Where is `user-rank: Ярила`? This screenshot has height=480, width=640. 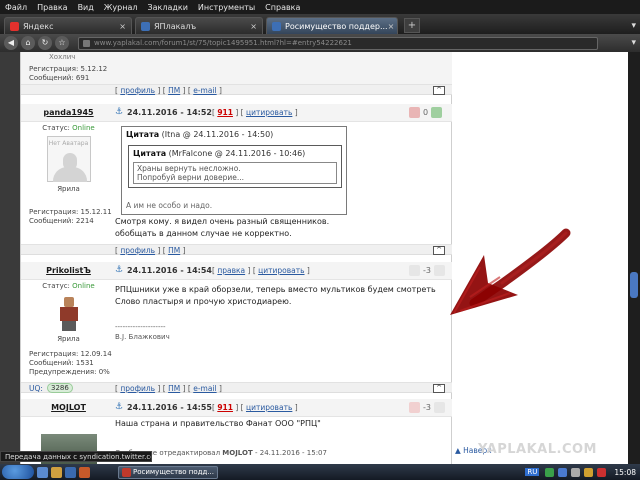
user-rank: Ярила is located at coordinates (68, 339).